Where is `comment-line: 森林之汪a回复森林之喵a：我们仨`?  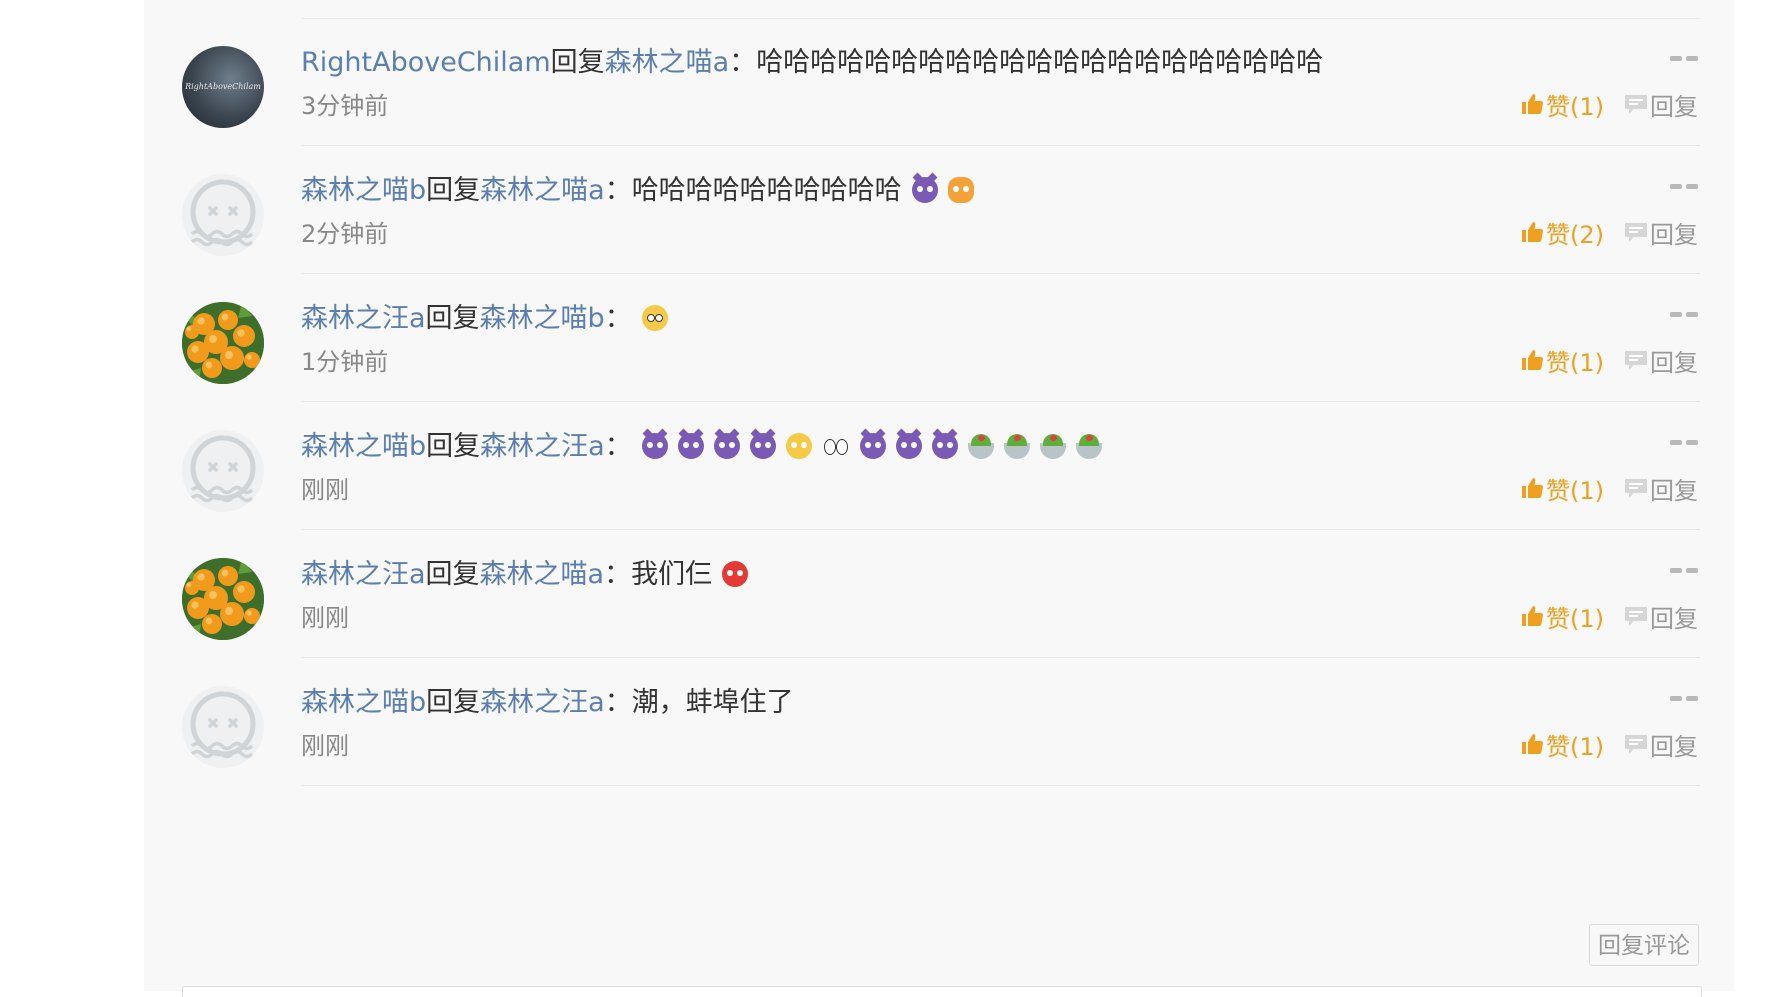 comment-line: 森林之汪a回复森林之喵a：我们仨 is located at coordinates (999, 575).